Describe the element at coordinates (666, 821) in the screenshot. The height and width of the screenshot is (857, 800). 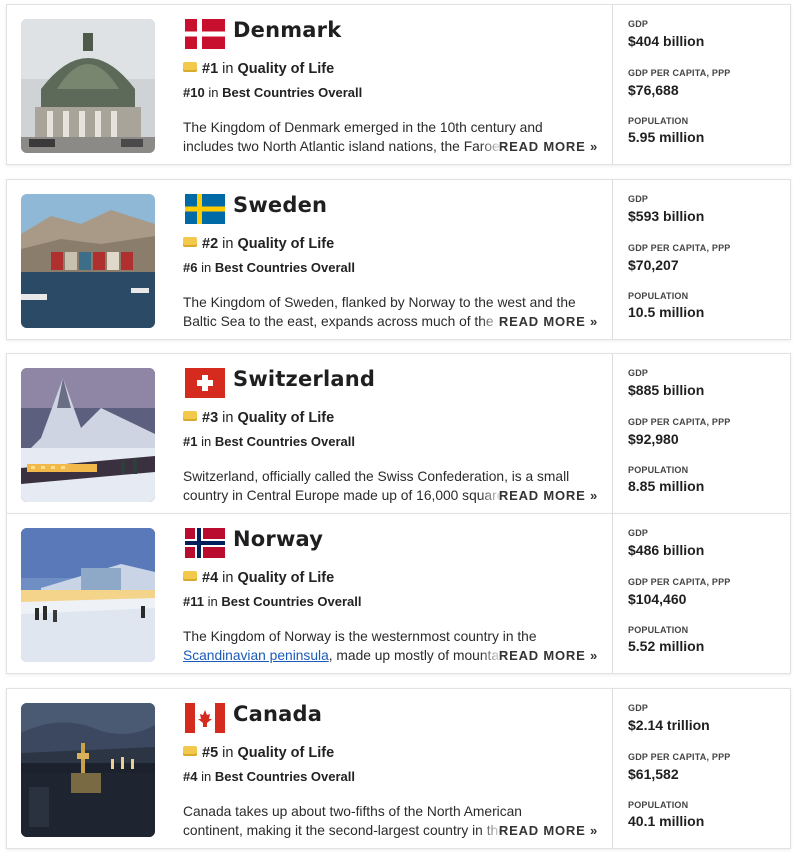
I see `population-value: 40.1 million` at that location.